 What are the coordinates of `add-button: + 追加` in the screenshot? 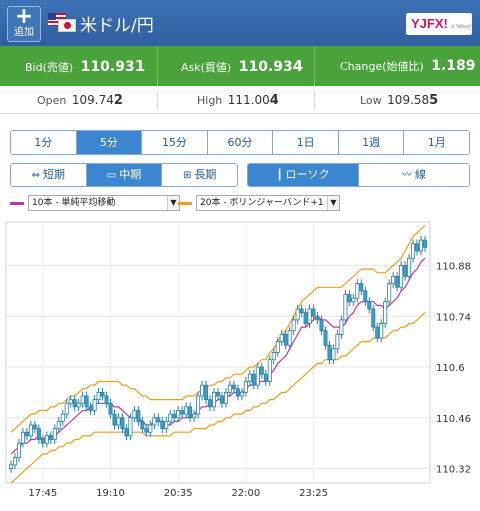 It's located at (24, 24).